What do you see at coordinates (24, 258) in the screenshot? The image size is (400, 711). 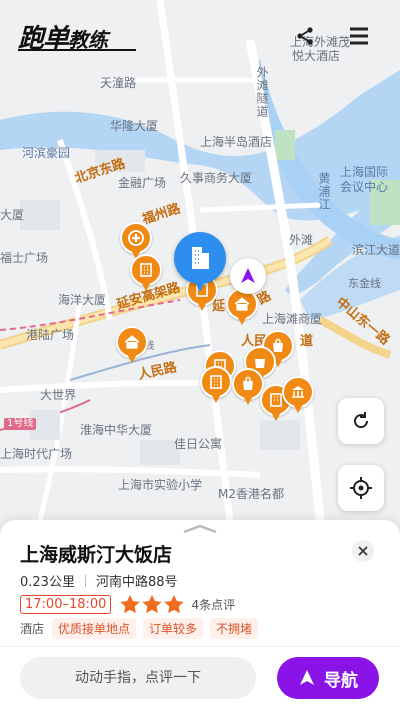 I see `map-label: 福士广场` at bounding box center [24, 258].